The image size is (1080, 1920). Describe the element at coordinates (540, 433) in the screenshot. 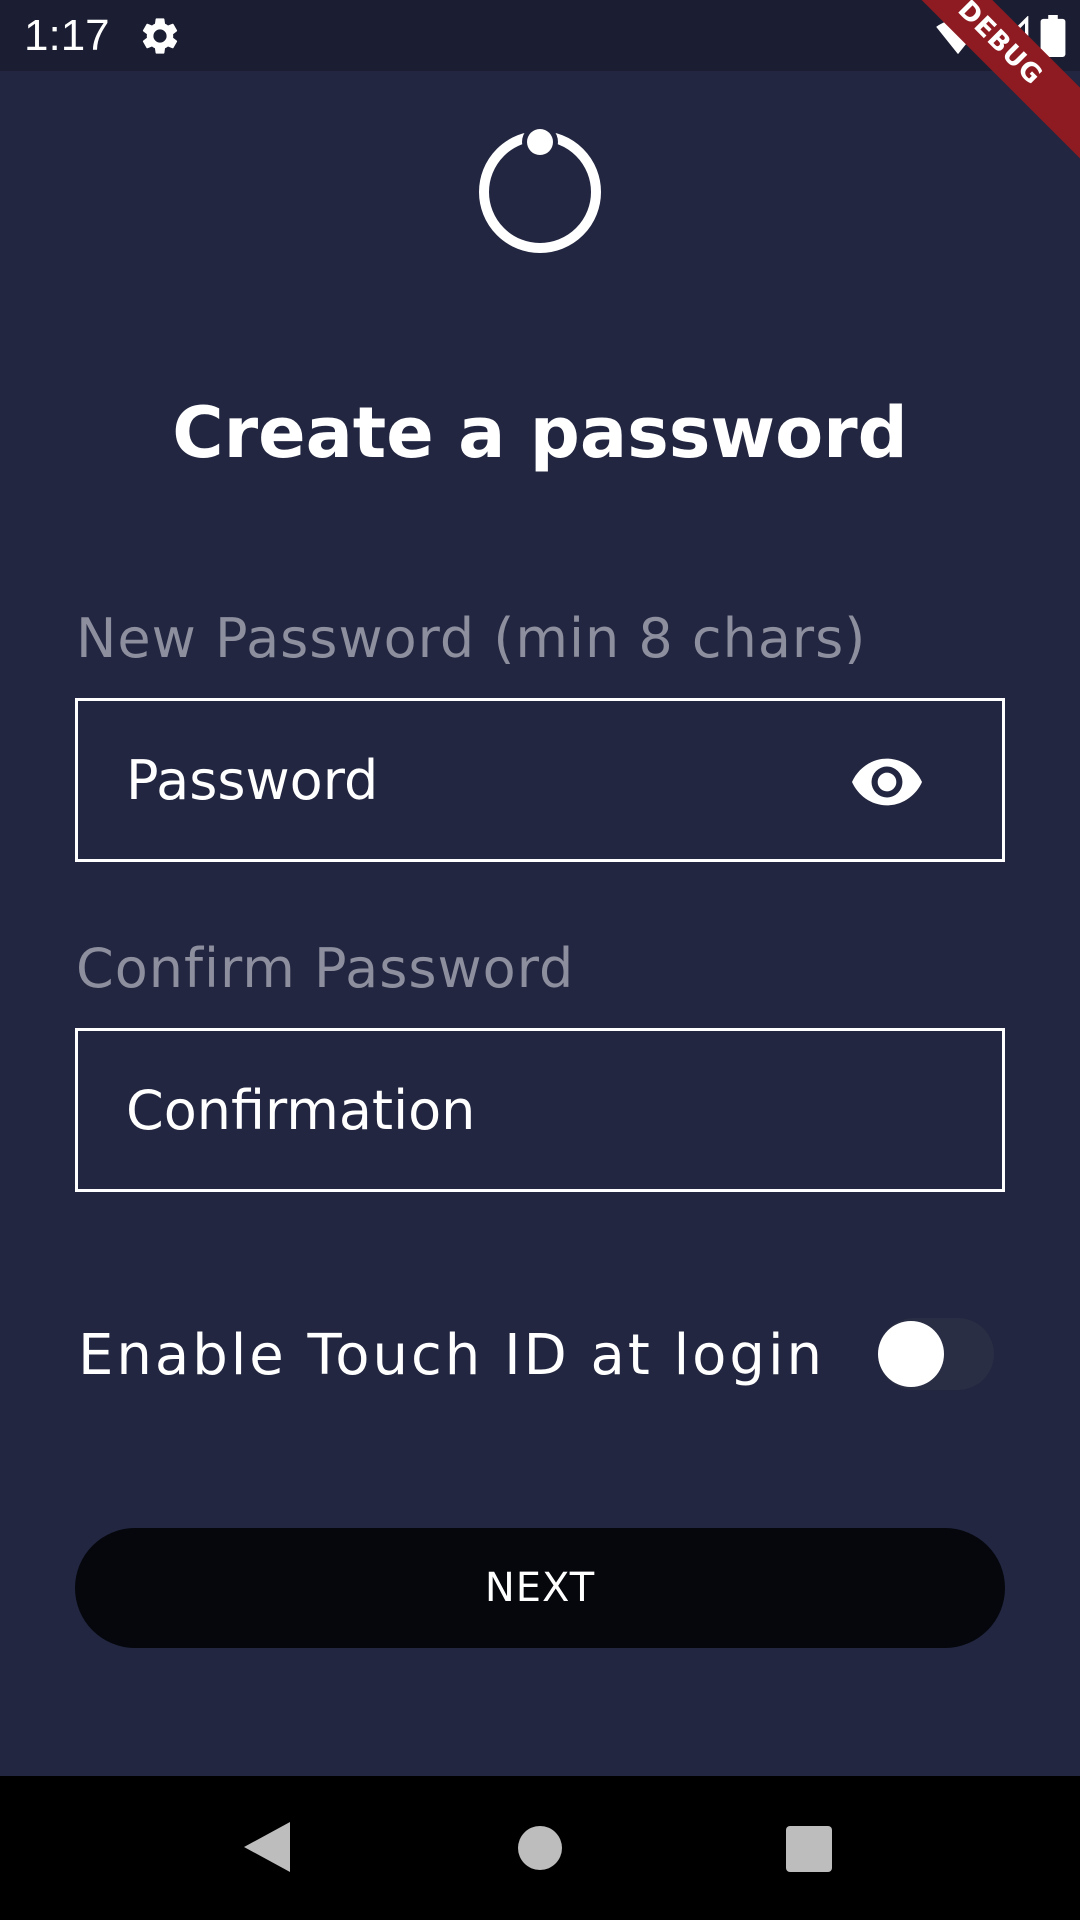

I see `page-title: Create a password` at that location.